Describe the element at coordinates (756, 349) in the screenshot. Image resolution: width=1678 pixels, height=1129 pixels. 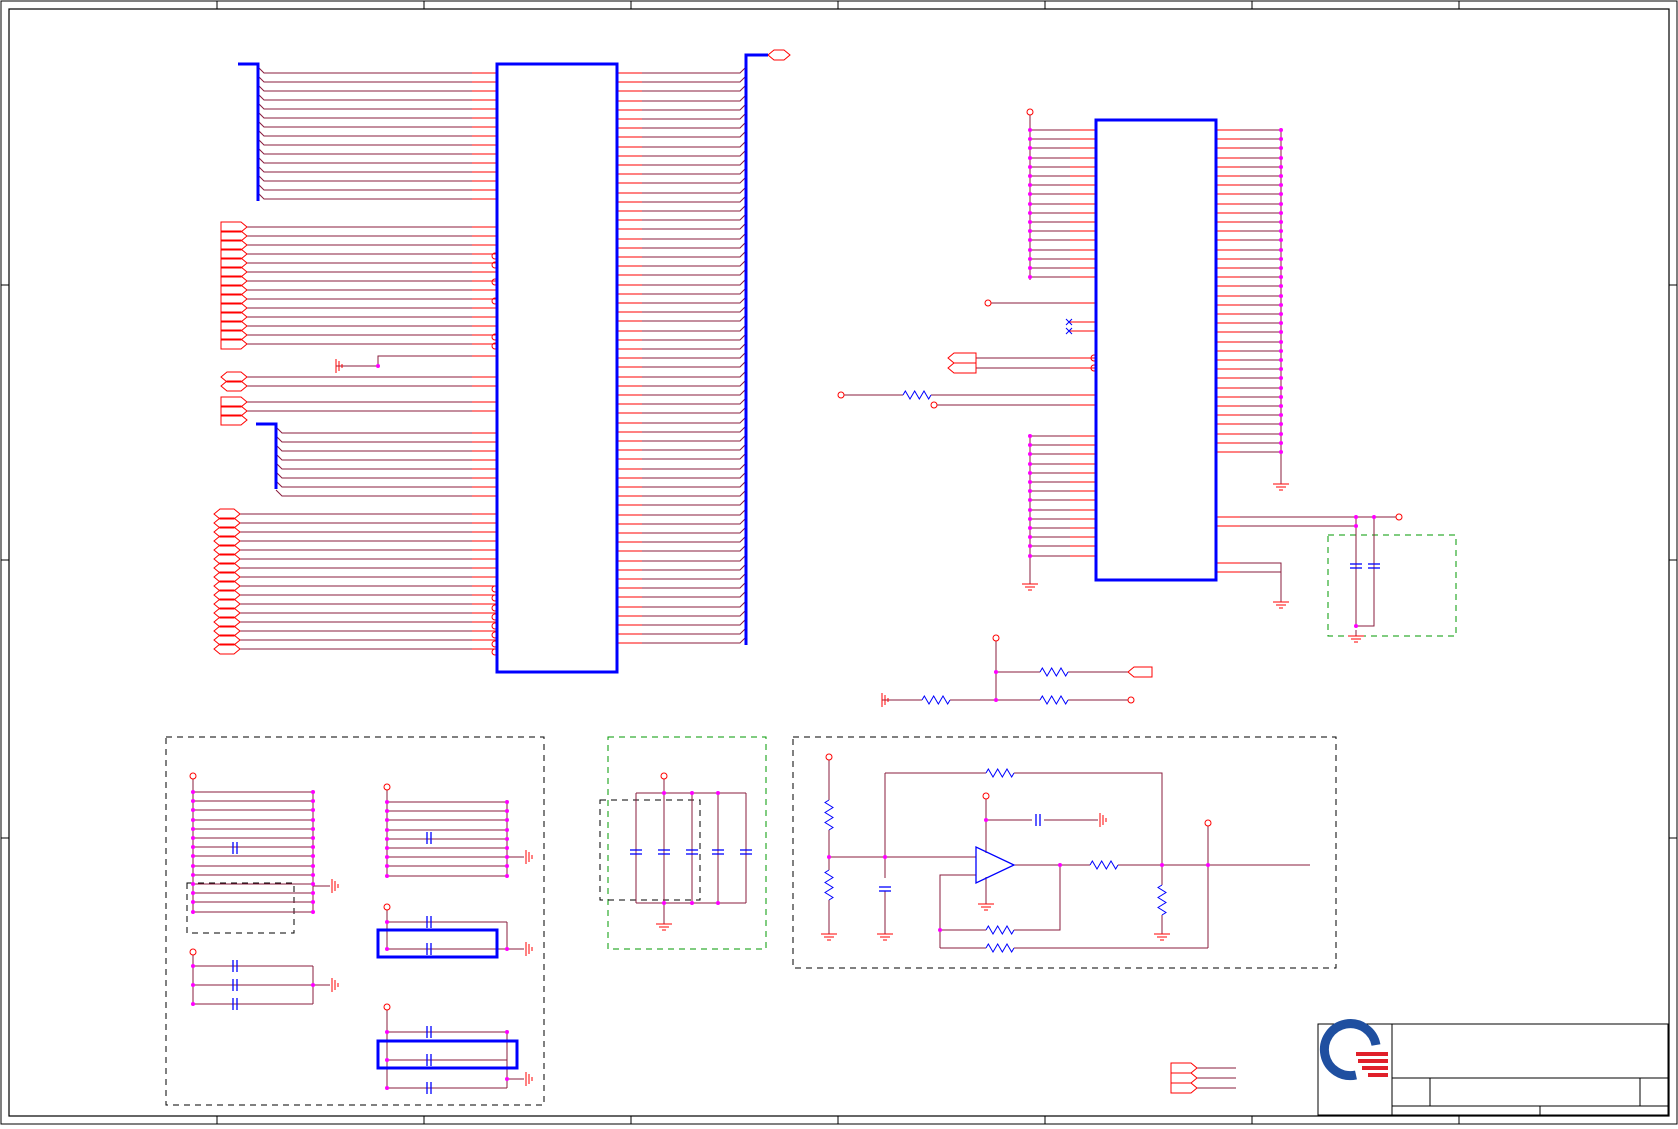
I see `bus-right-main` at that location.